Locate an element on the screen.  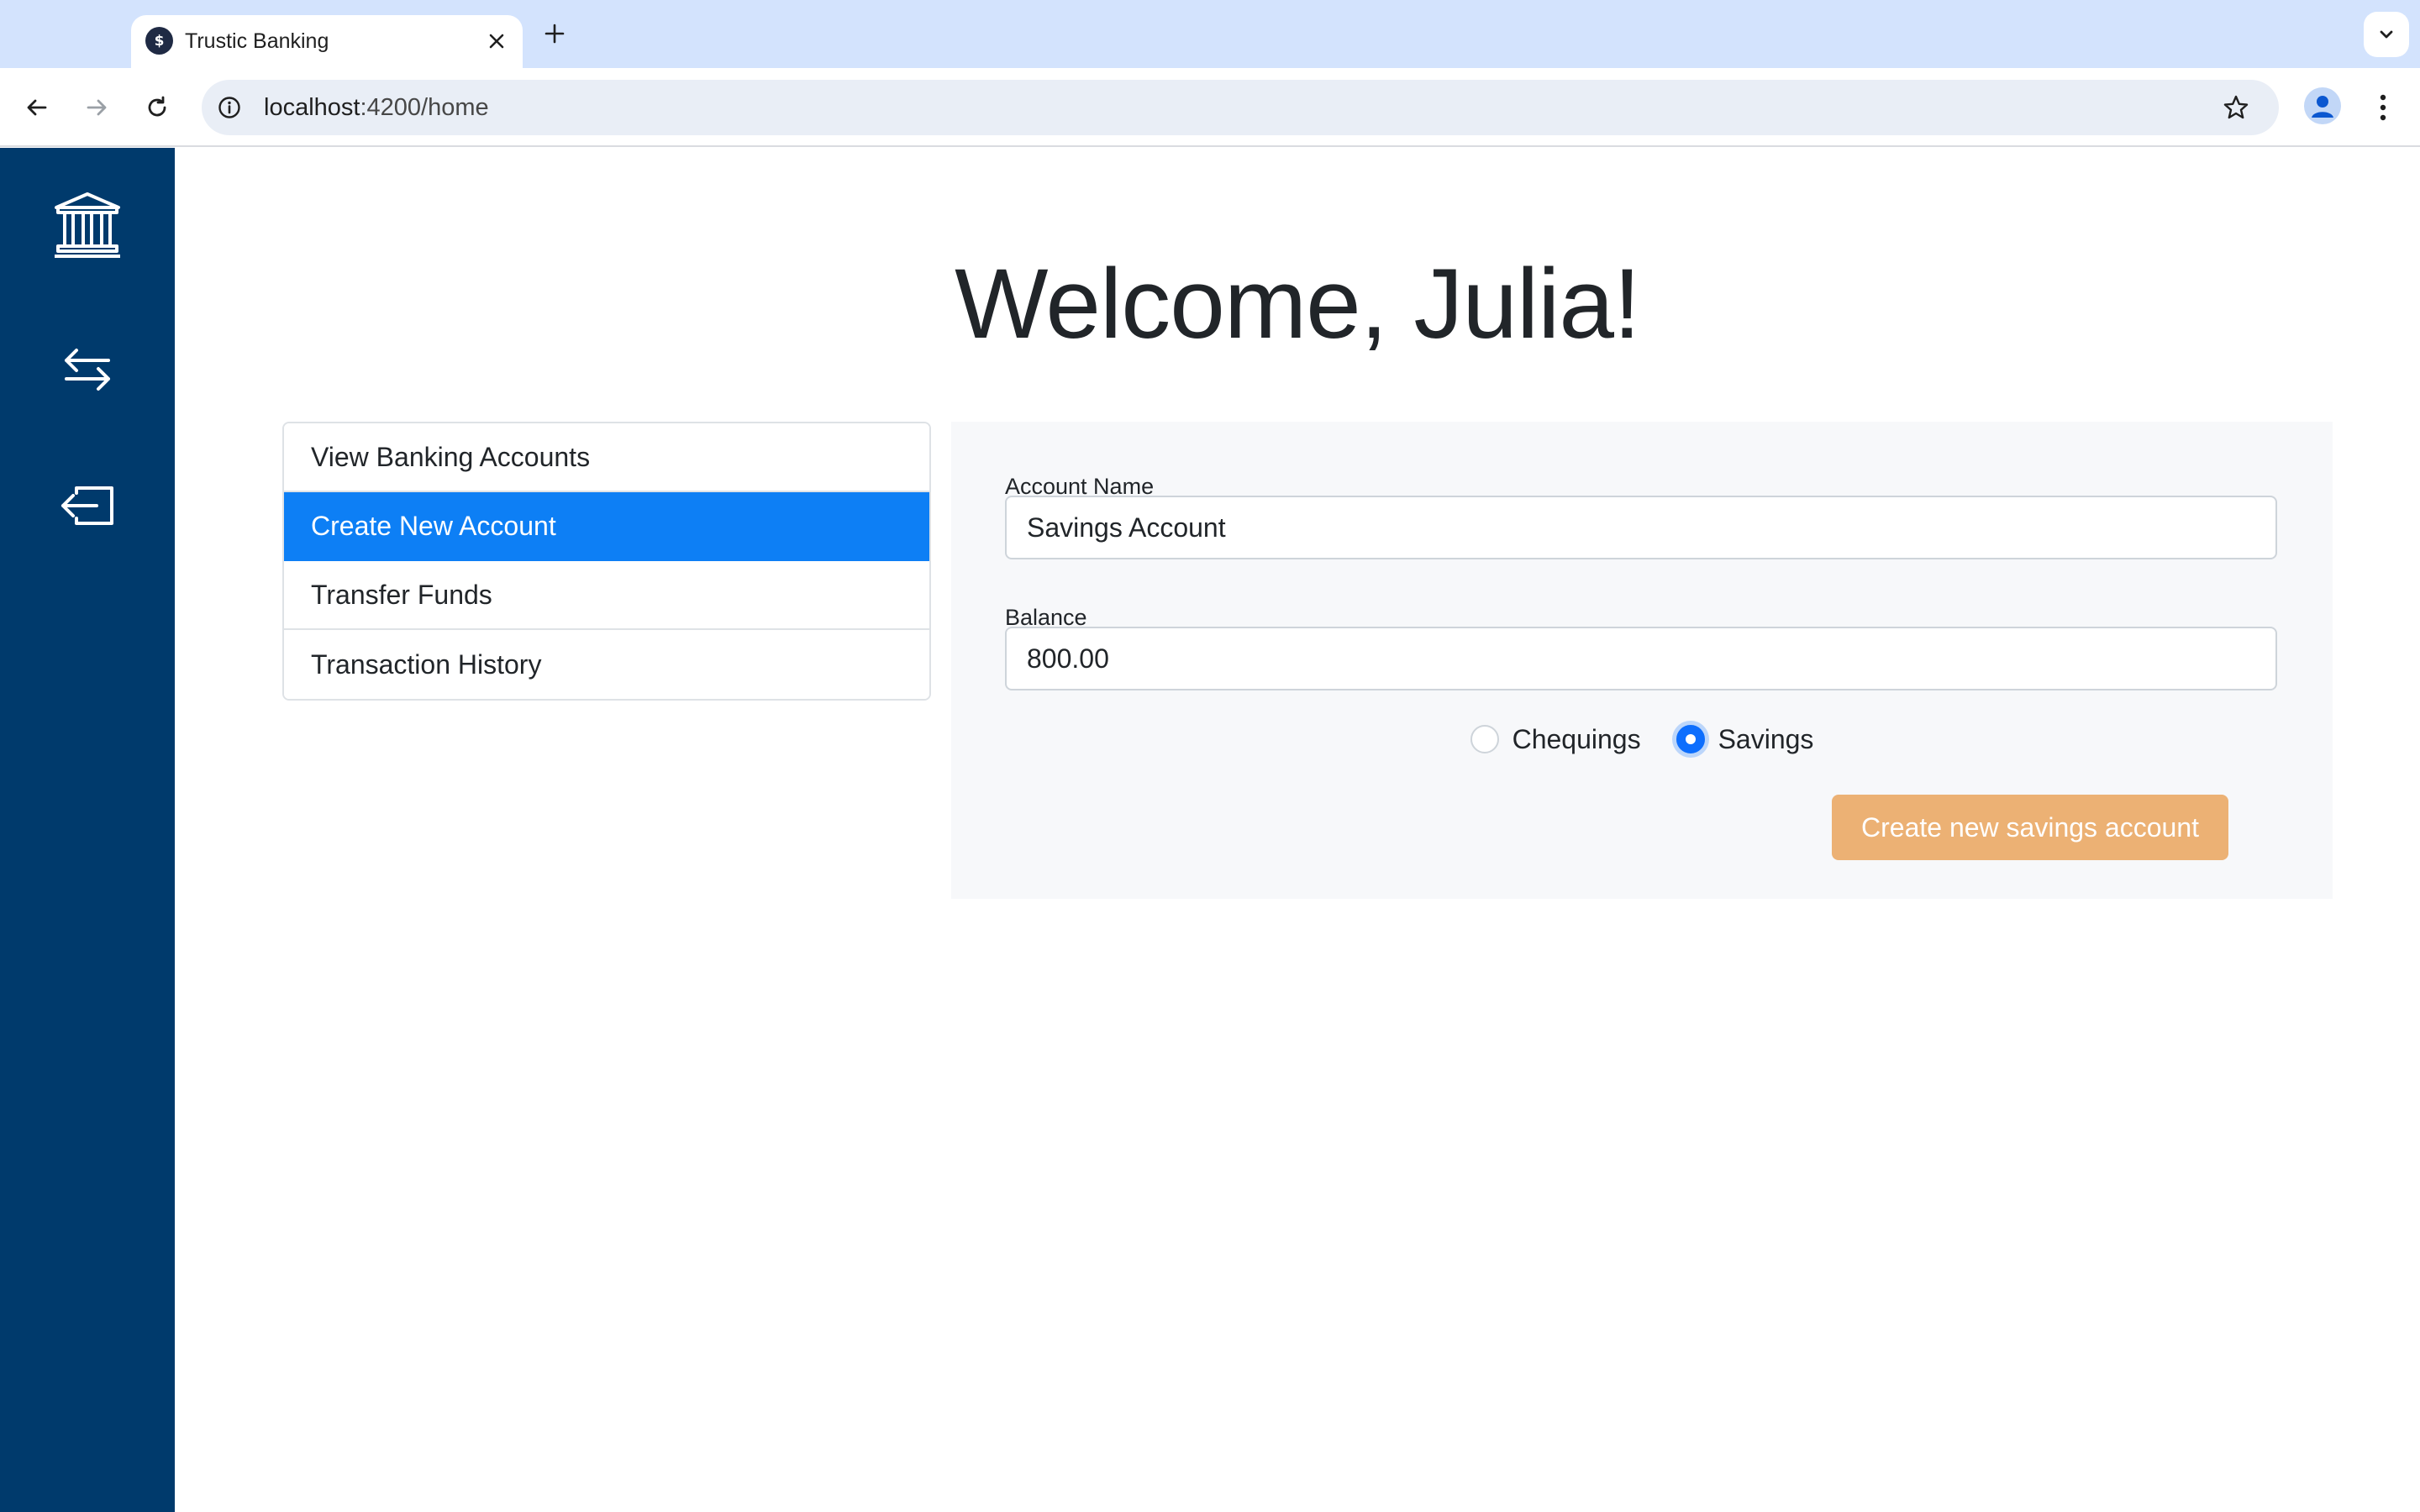
transfer-arrows-icon is located at coordinates (87, 370).